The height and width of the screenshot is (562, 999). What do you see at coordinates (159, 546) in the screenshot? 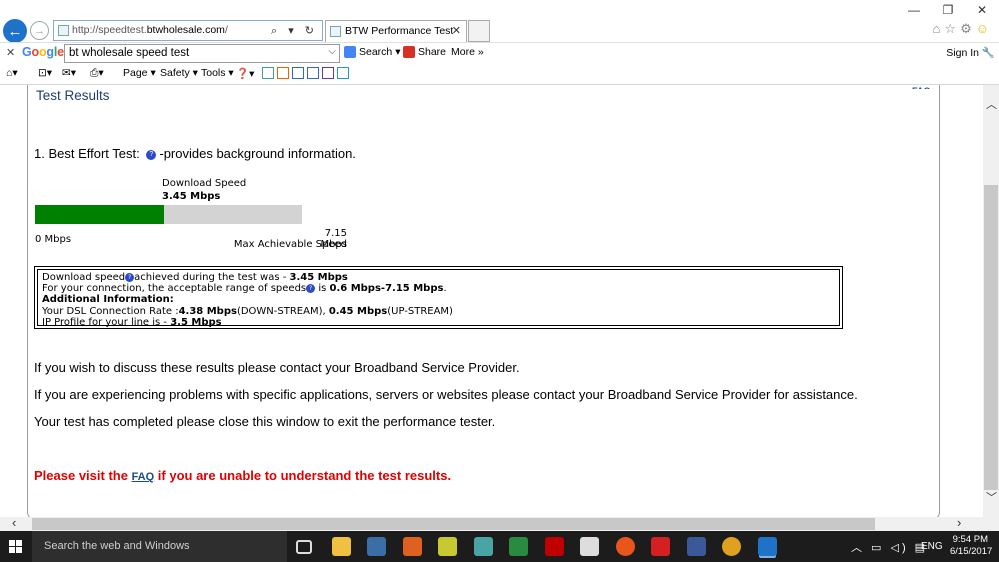
I see `taskbar-search-box: Search the web and Windows` at bounding box center [159, 546].